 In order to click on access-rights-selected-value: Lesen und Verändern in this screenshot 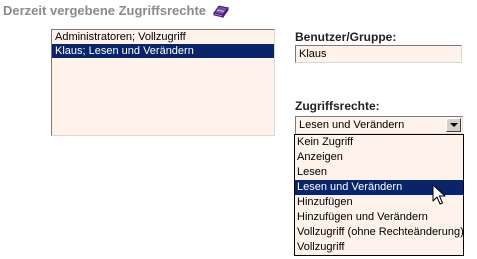, I will do `click(352, 125)`.